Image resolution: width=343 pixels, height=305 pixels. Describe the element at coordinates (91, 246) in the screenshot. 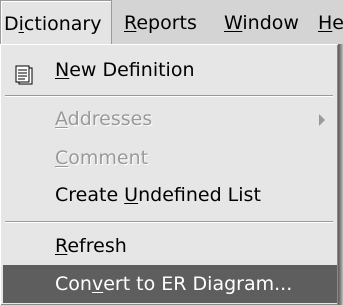

I see `menu-item-label: Refresh` at that location.